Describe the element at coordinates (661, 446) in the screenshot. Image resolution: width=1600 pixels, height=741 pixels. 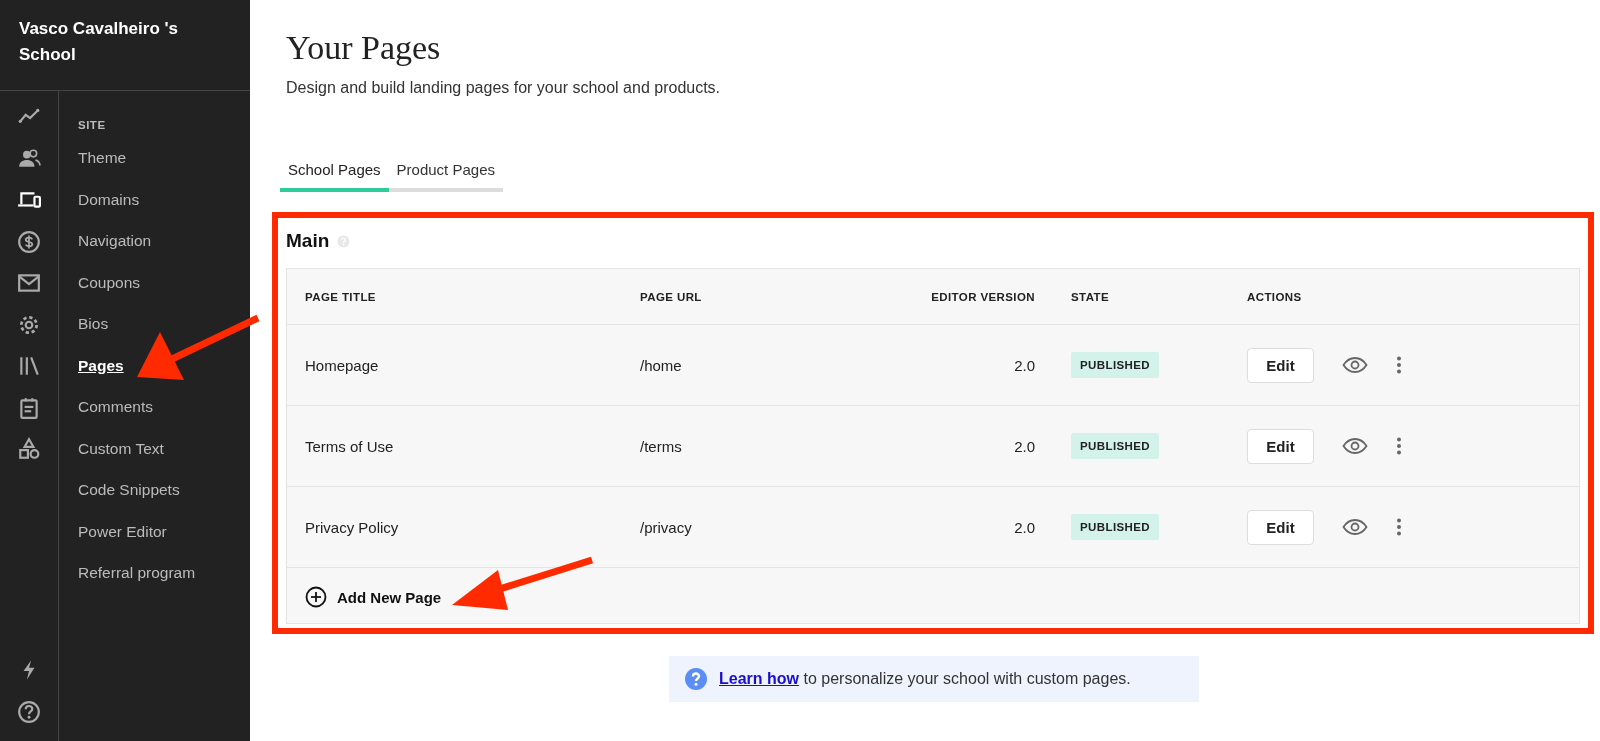
I see `table-cell-text: /terms` at that location.